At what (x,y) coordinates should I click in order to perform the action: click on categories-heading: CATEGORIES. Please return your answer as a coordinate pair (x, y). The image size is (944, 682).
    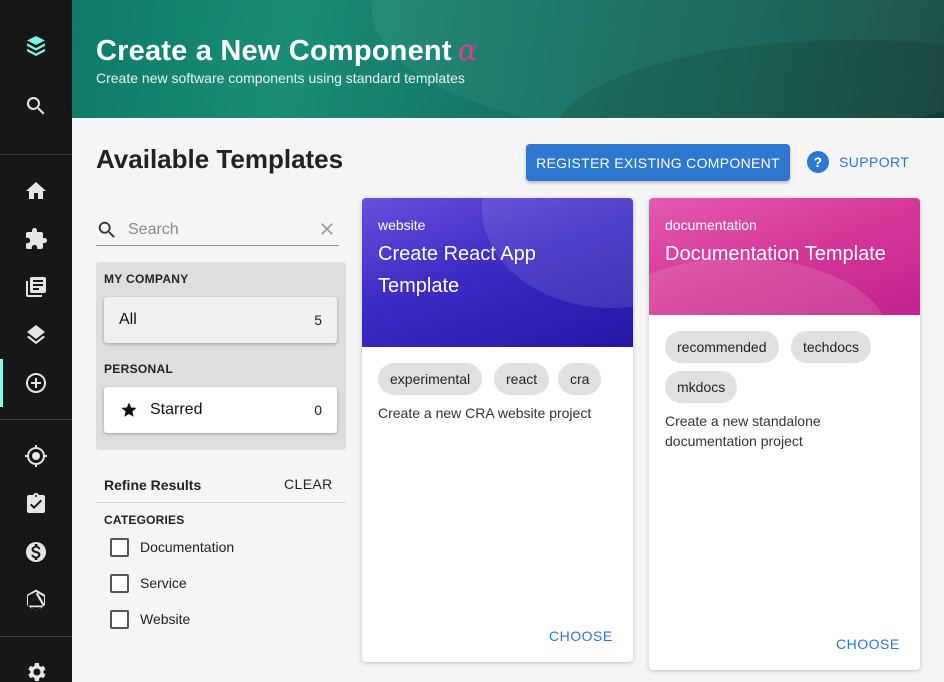
    Looking at the image, I should click on (144, 520).